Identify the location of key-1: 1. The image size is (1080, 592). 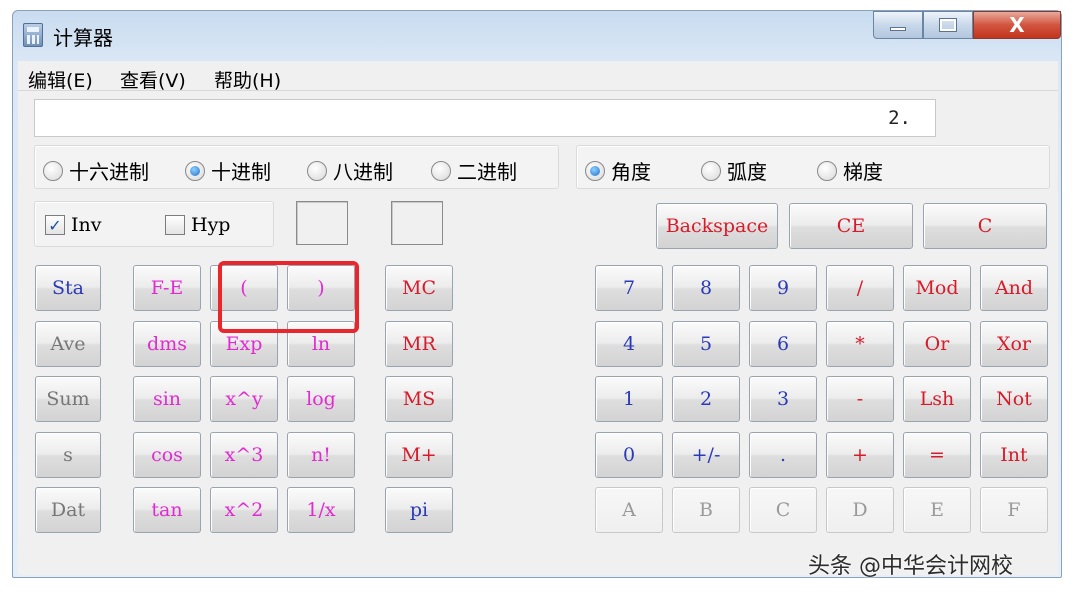
(629, 399).